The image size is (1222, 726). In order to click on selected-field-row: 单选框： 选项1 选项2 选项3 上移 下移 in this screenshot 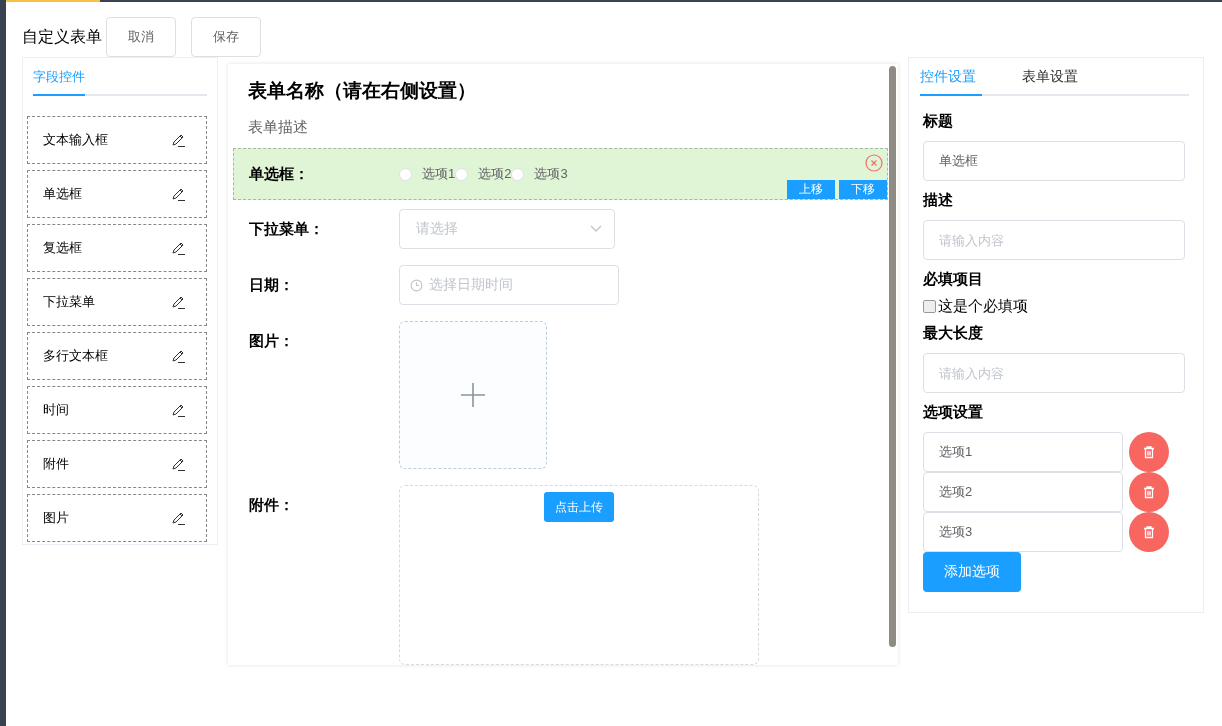, I will do `click(560, 174)`.